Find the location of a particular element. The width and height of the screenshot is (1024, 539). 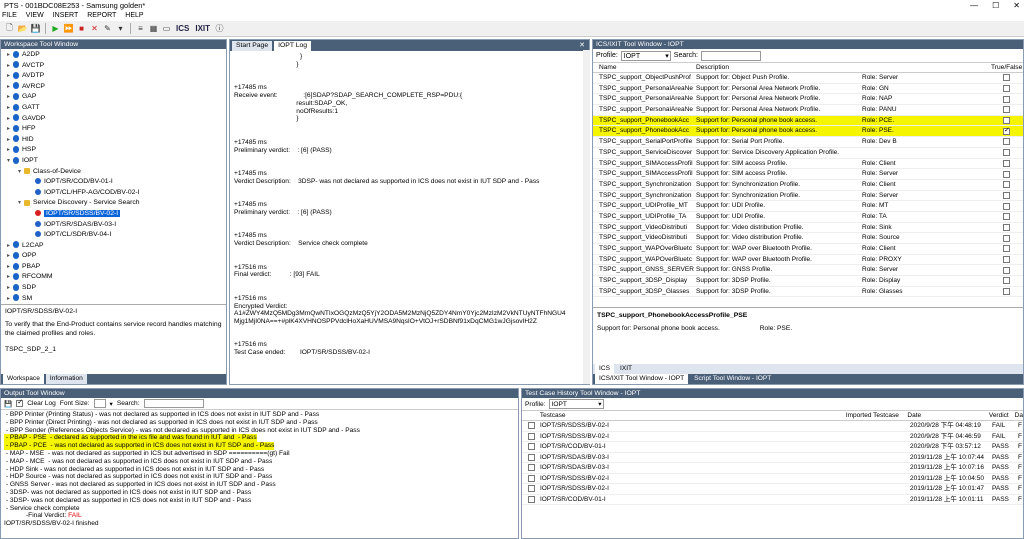

column-da: Da is located at coordinates (1019, 415).